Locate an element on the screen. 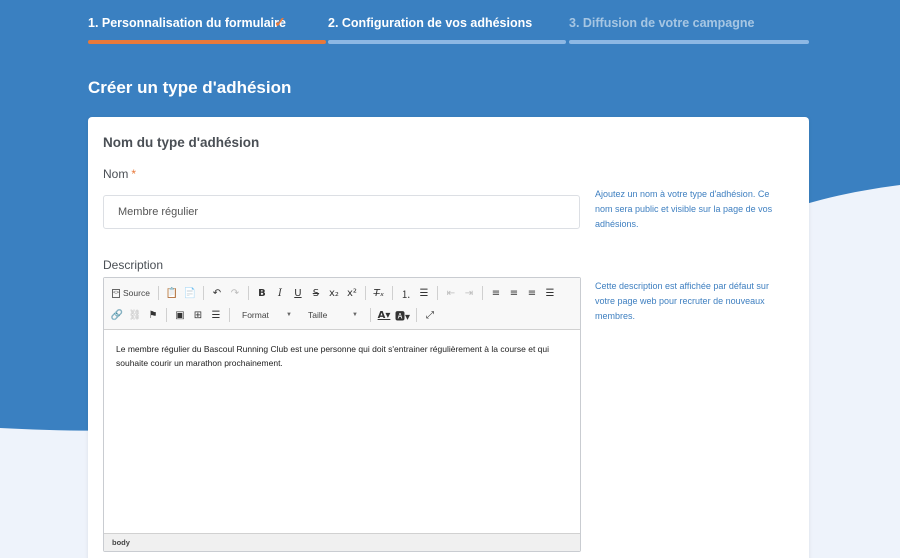  step-3-label: 3. Diffusion de votre campagne is located at coordinates (662, 23).